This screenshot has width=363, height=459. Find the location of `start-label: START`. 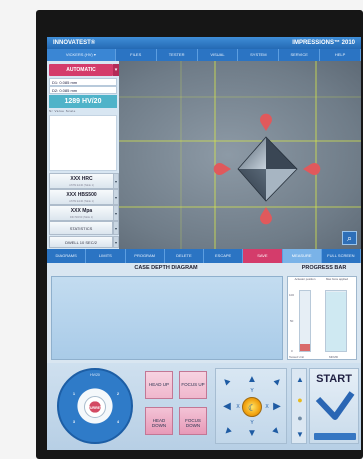

start-label: START is located at coordinates (334, 379).